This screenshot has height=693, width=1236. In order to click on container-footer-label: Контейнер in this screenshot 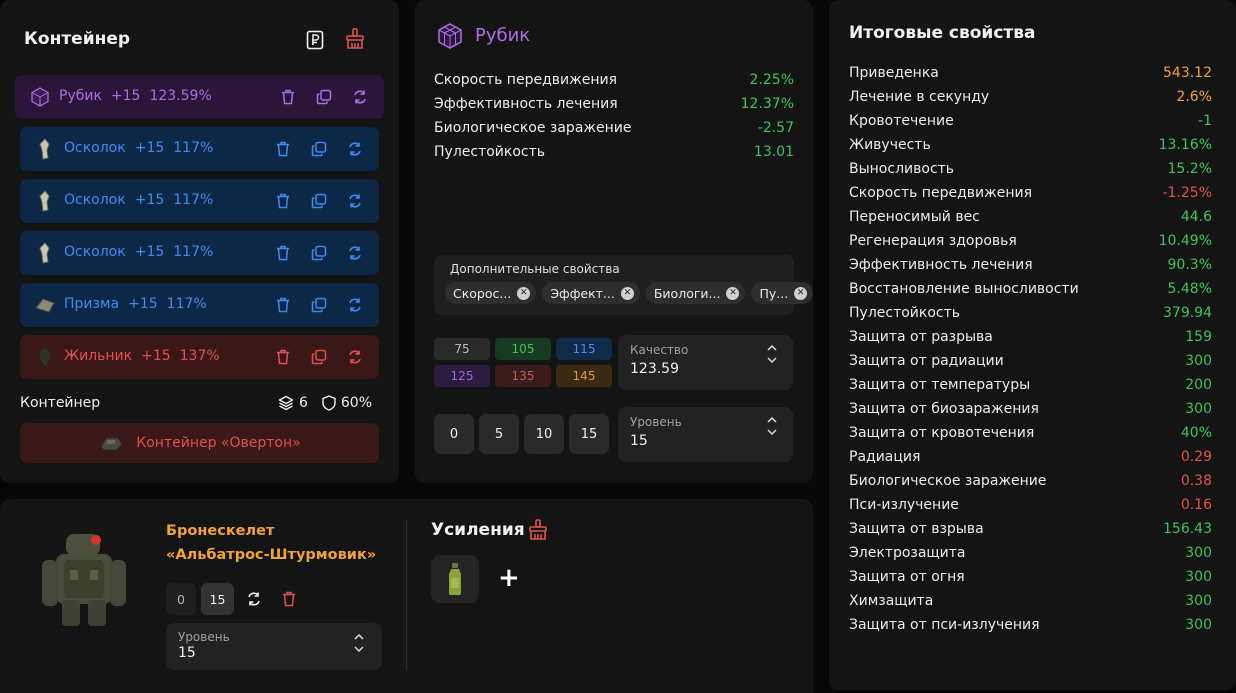, I will do `click(60, 403)`.